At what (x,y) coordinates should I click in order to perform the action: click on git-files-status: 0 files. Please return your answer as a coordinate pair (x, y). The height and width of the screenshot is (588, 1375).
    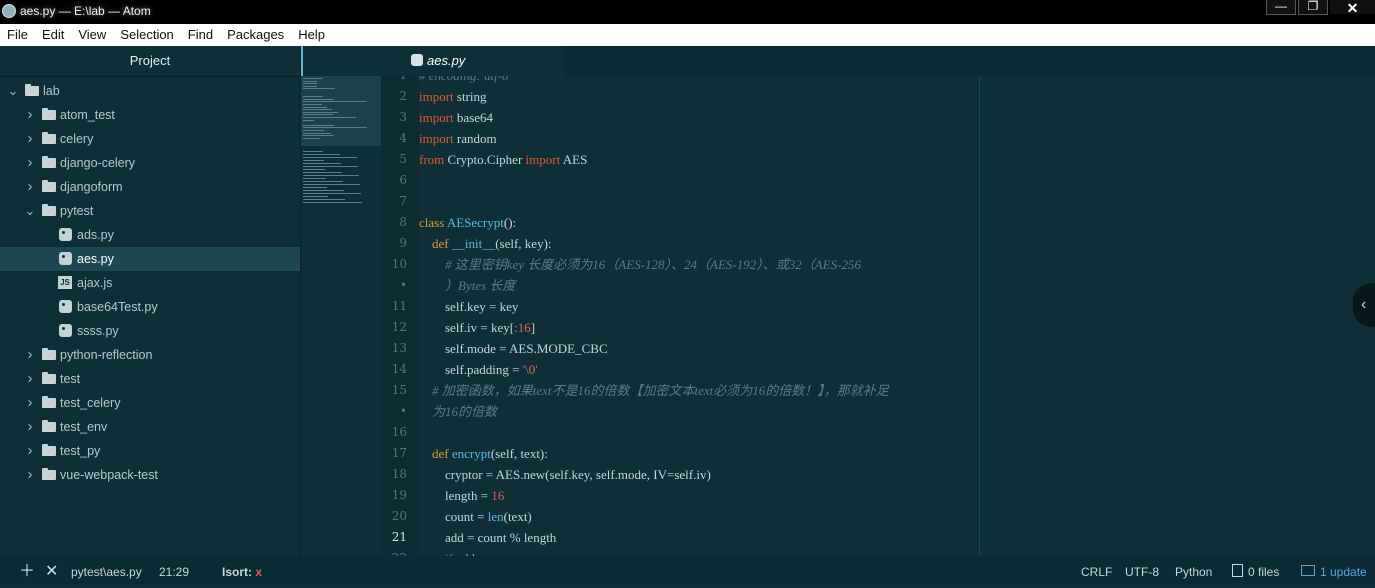
    Looking at the image, I should click on (1255, 572).